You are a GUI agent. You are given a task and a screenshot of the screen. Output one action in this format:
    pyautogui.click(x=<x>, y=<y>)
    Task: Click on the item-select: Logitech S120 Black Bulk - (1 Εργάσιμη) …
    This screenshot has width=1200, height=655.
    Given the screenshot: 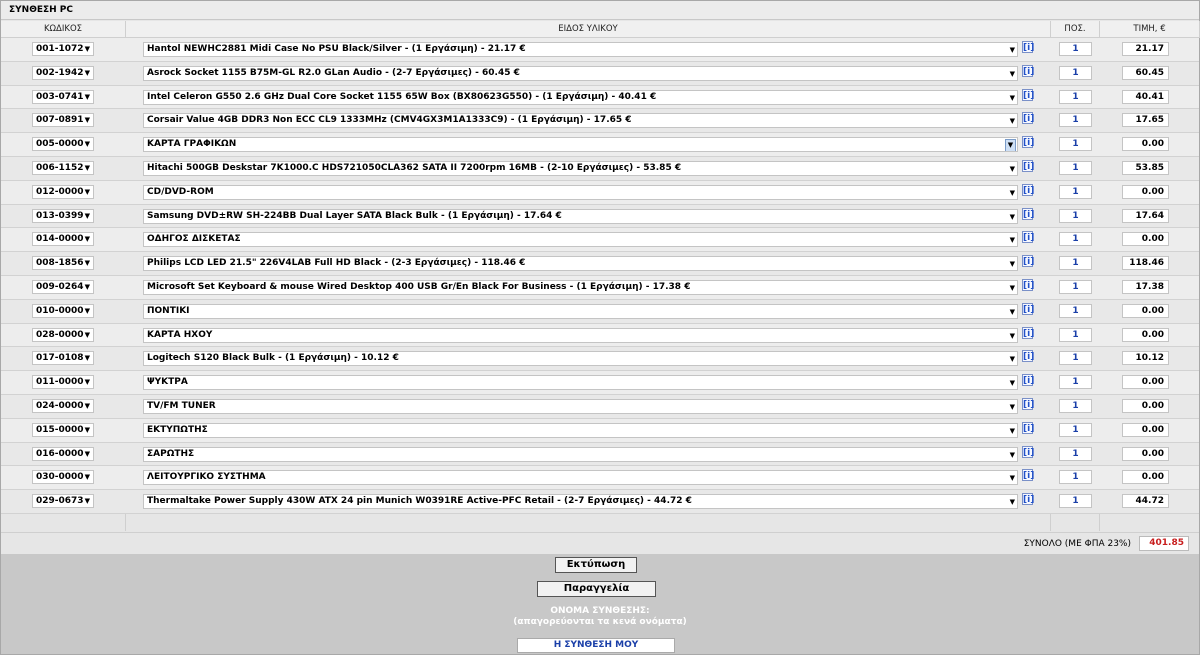 What is the action you would take?
    pyautogui.click(x=580, y=359)
    